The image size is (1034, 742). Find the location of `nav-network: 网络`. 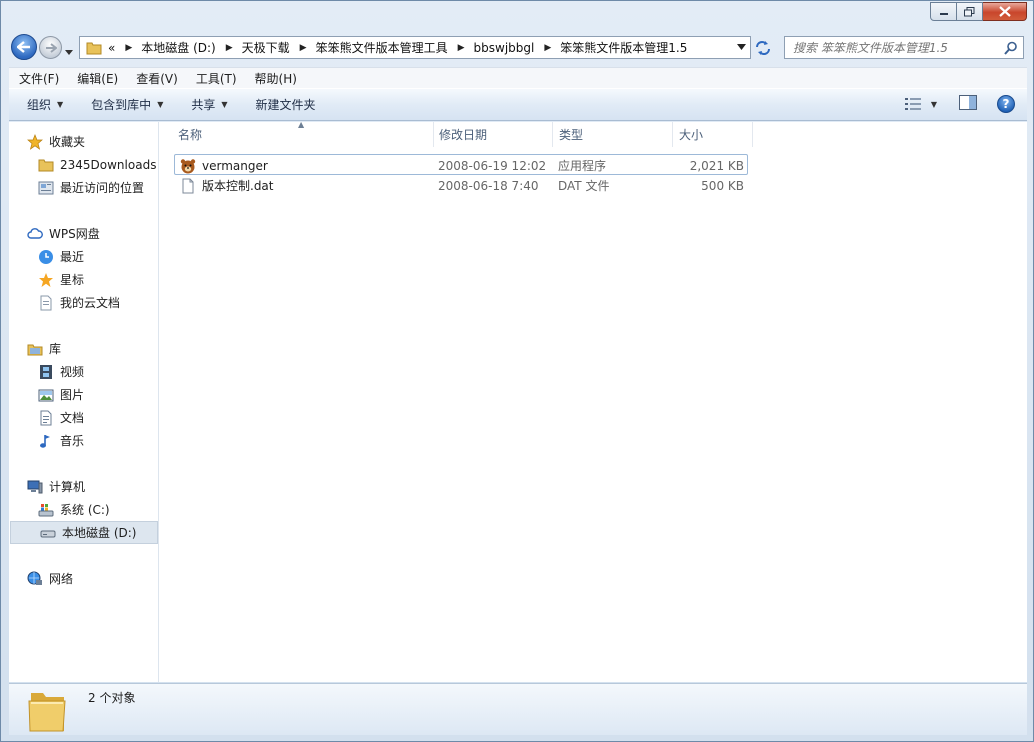

nav-network: 网络 is located at coordinates (84, 578).